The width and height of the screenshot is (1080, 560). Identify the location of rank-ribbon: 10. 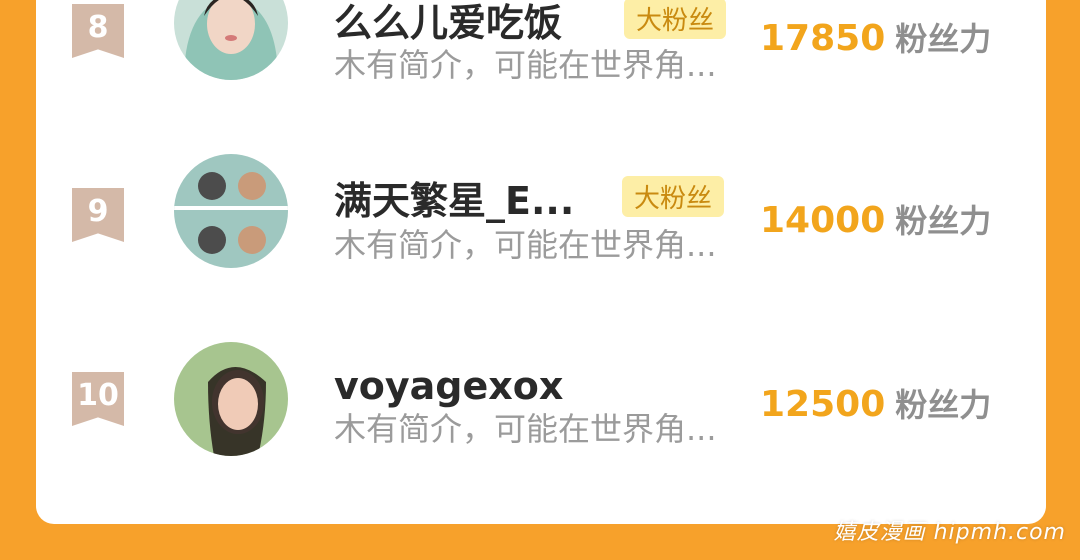
(98, 399).